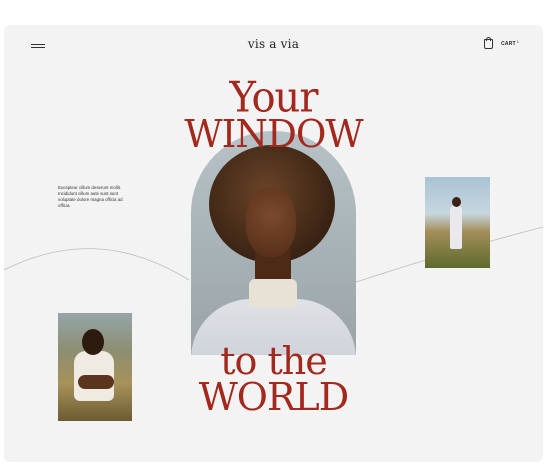  I want to click on hero-line-window: WINDOW, so click(273, 134).